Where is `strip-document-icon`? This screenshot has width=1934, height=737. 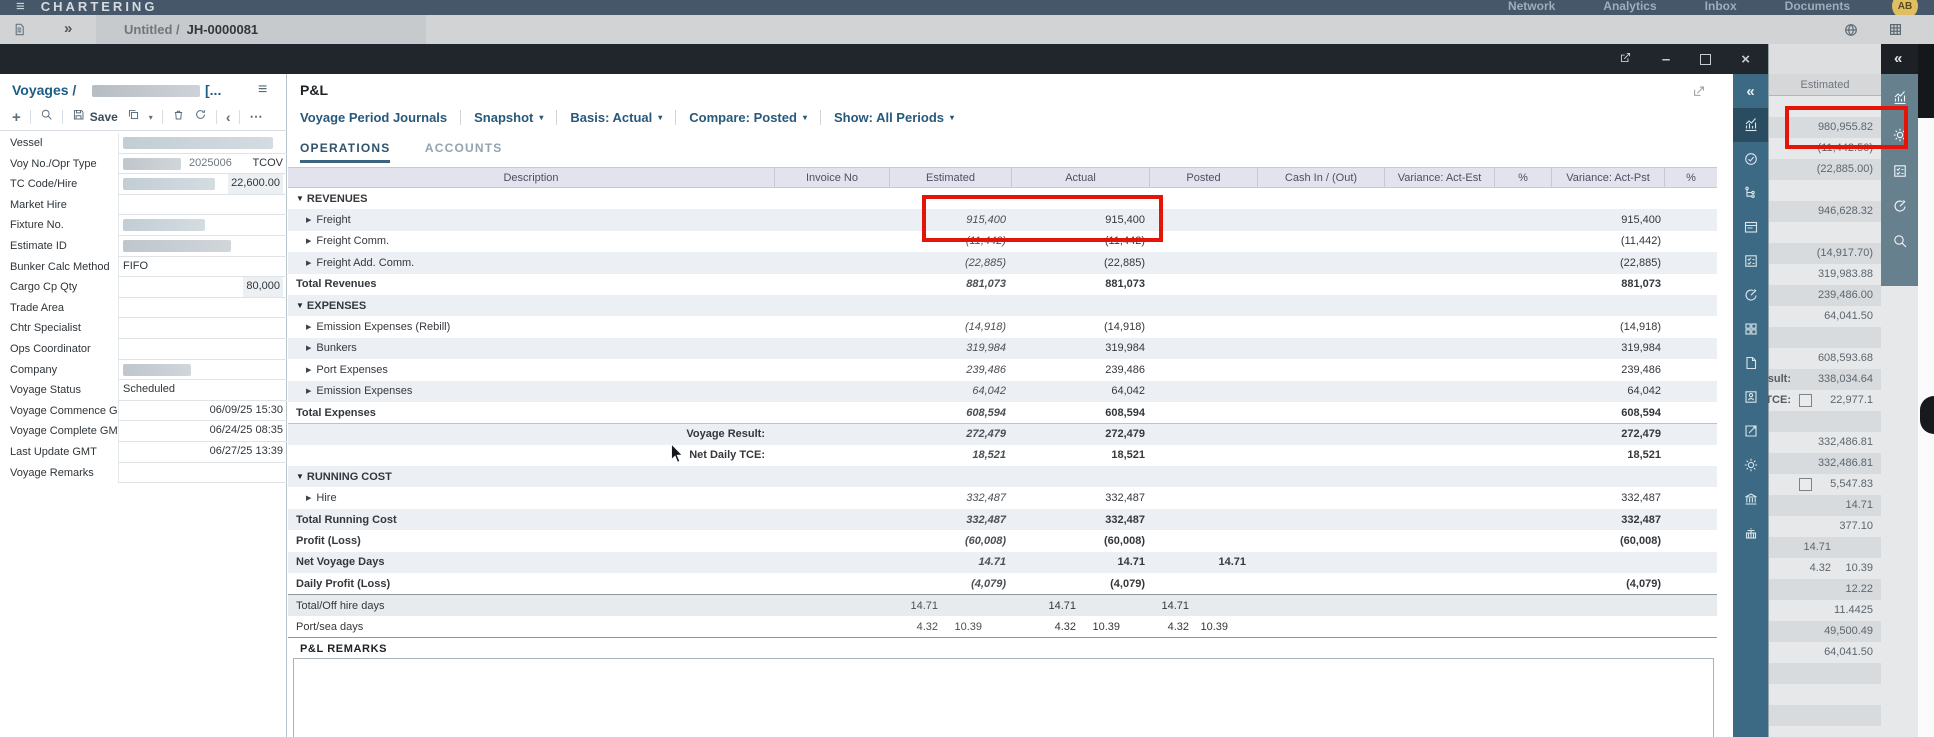
strip-document-icon is located at coordinates (1750, 363).